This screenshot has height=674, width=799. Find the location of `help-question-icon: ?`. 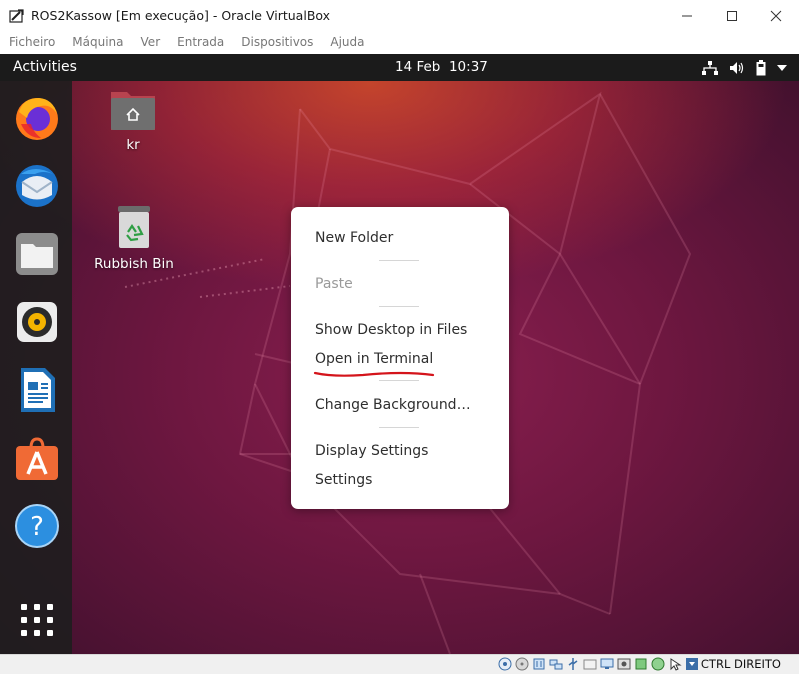

help-question-icon: ? is located at coordinates (37, 526).